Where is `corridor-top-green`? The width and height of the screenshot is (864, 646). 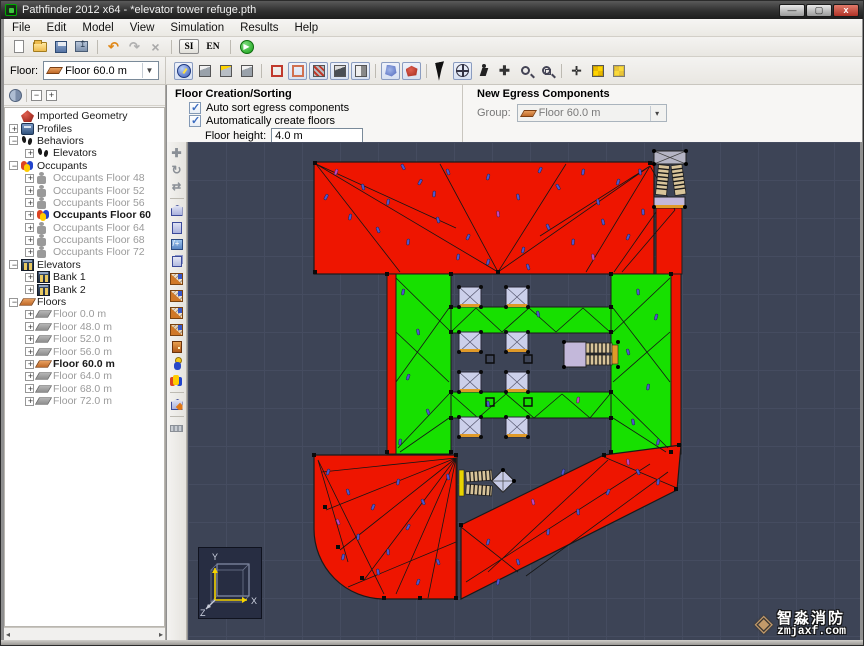 corridor-top-green is located at coordinates (531, 320).